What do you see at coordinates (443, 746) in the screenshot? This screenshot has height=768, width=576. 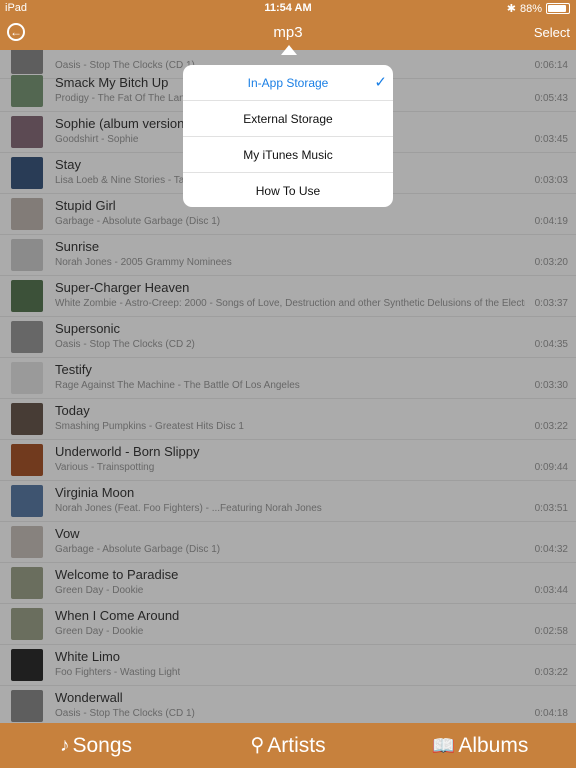 I see `book-icon: 📖` at bounding box center [443, 746].